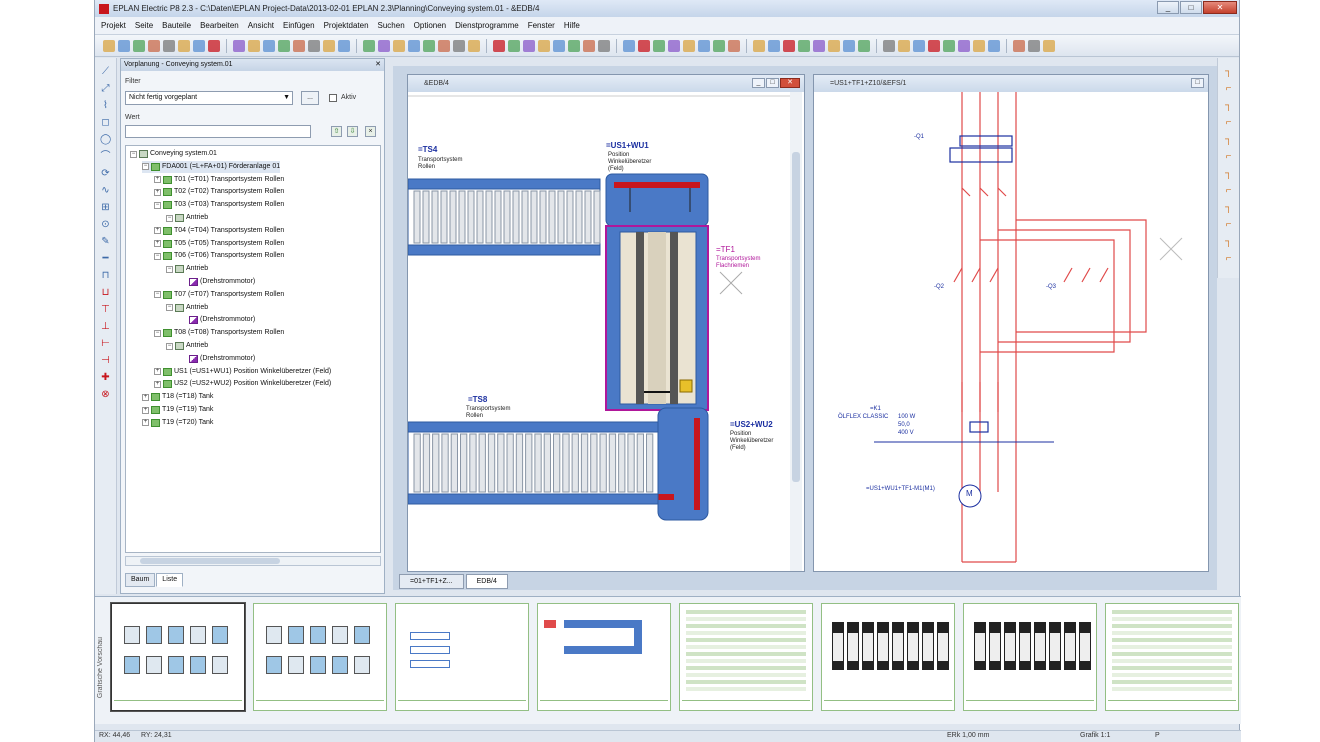 The height and width of the screenshot is (742, 1320). What do you see at coordinates (219, 333) in the screenshot?
I see `tree-node: − T08 (=T08) Transportsystem Rollen` at bounding box center [219, 333].